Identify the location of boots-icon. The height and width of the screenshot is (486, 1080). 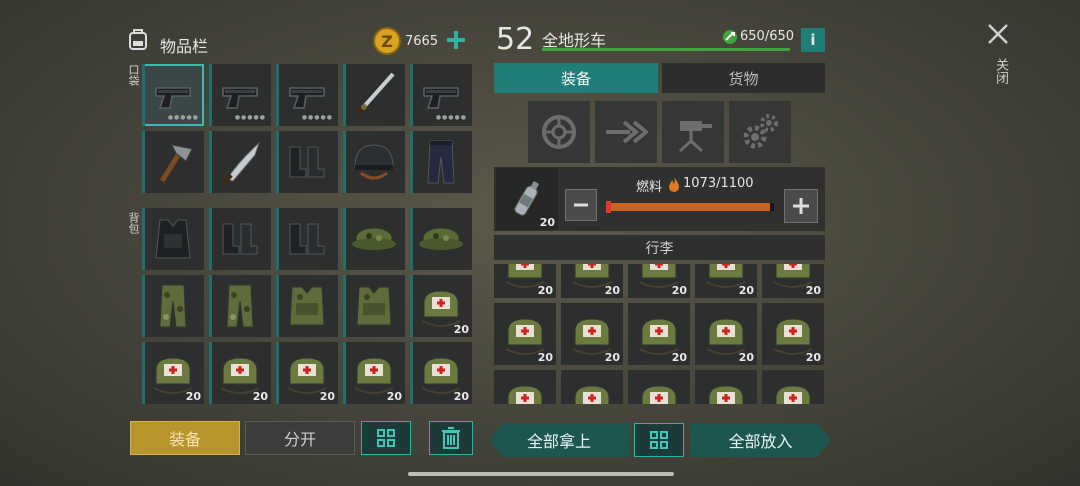
(240, 239).